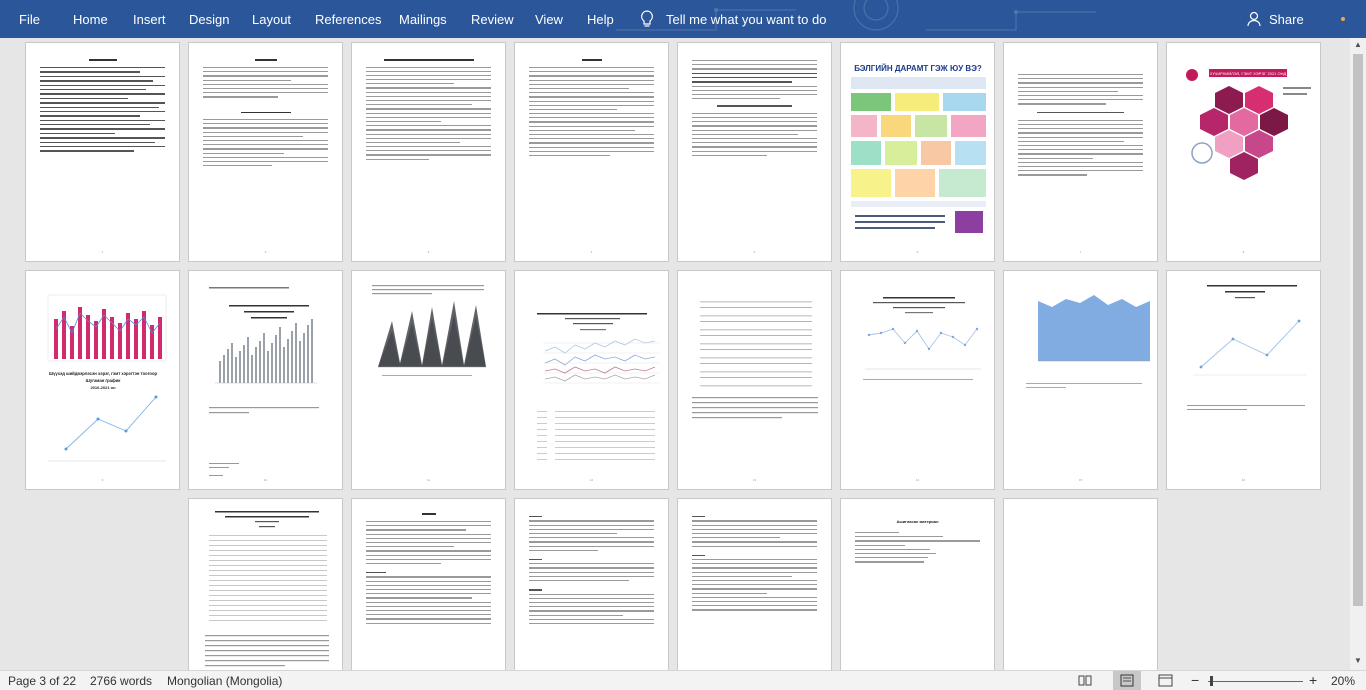  I want to click on scroll-up-arrow-icon: ▲, so click(1358, 44).